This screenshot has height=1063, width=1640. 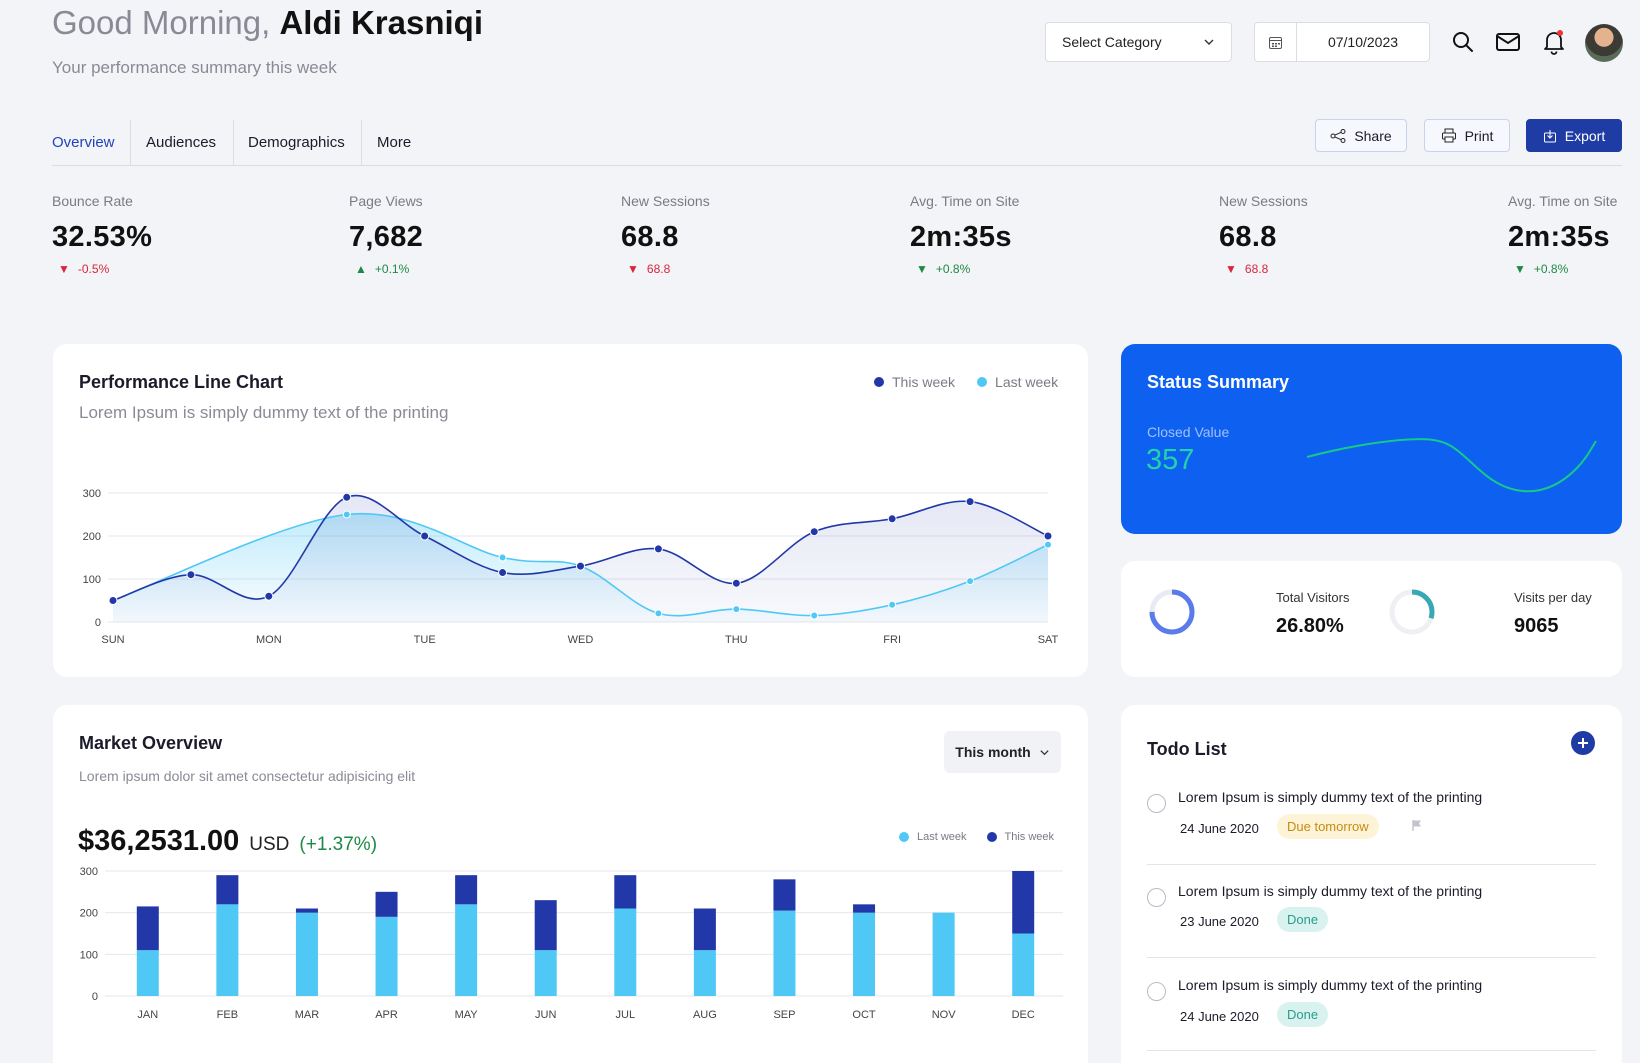 I want to click on kpi-label: Bounce Rate, so click(x=92, y=201).